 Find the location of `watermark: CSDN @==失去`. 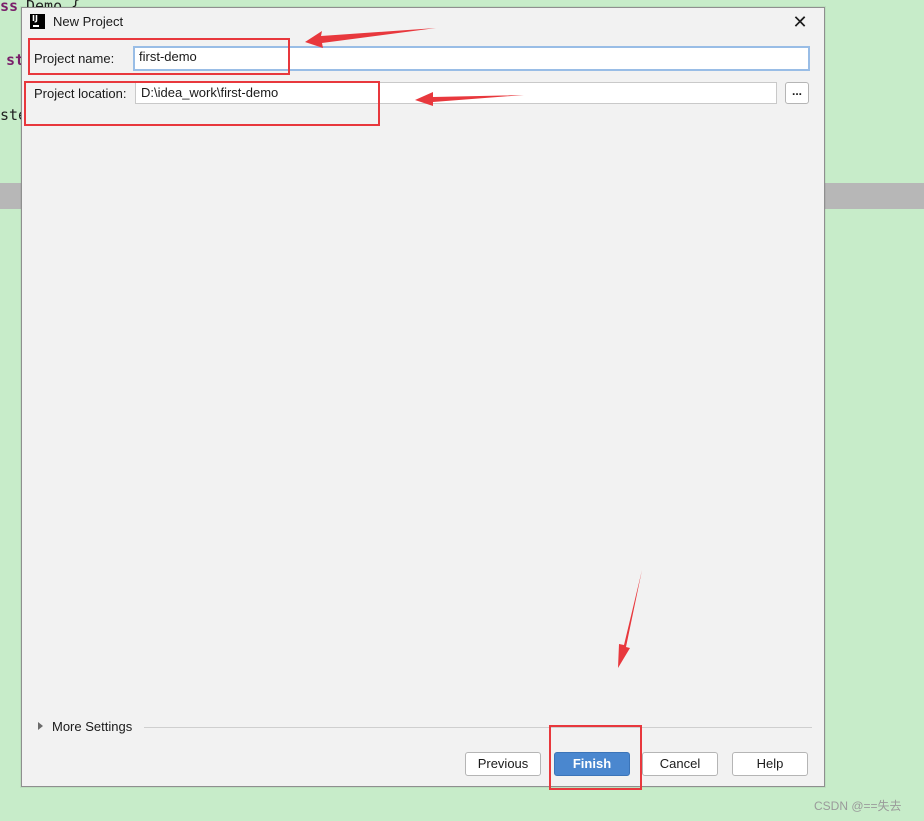

watermark: CSDN @==失去 is located at coordinates (858, 806).